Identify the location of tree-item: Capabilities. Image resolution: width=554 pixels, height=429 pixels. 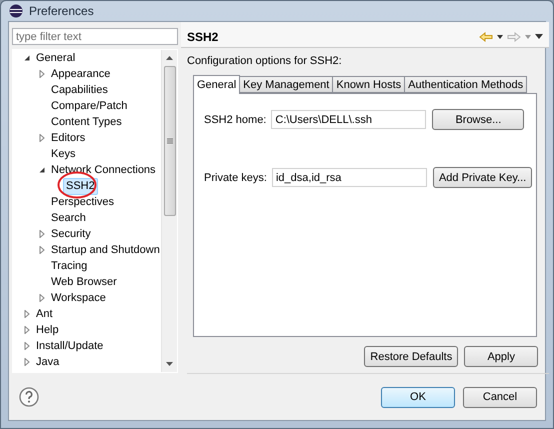
(79, 90).